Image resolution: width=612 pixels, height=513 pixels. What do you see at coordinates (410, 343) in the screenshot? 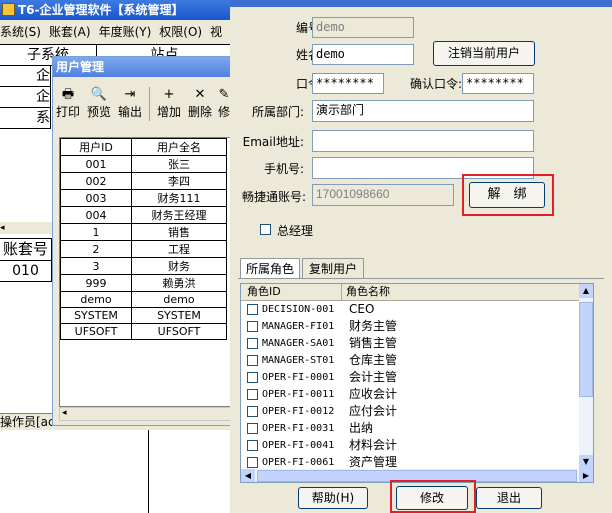
I see `role-row: MANAGER-SA01 销售主管` at bounding box center [410, 343].